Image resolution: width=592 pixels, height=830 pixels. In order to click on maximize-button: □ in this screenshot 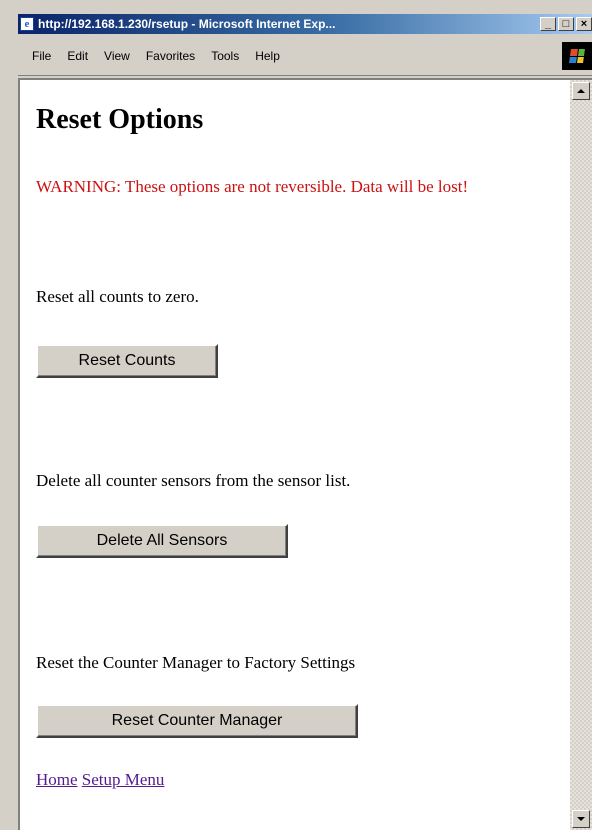, I will do `click(566, 24)`.